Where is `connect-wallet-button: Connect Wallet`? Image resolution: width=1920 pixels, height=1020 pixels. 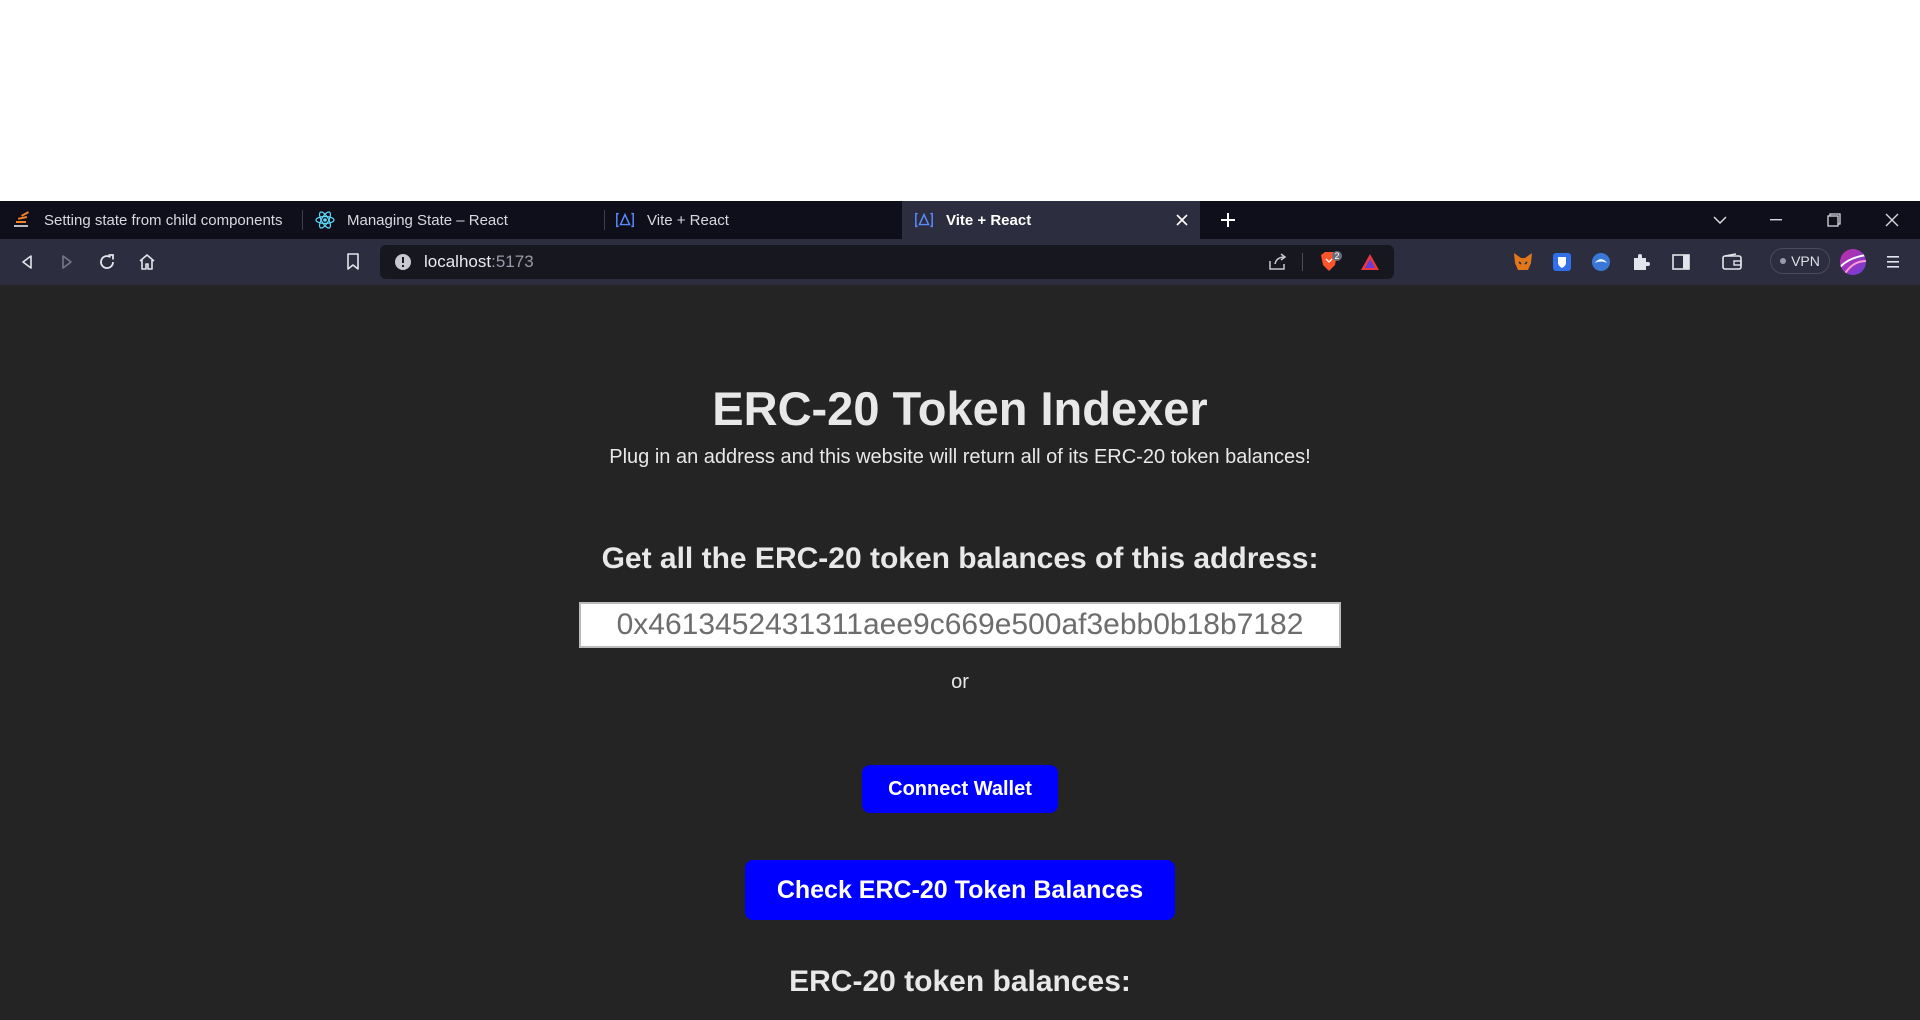
connect-wallet-button: Connect Wallet is located at coordinates (960, 789).